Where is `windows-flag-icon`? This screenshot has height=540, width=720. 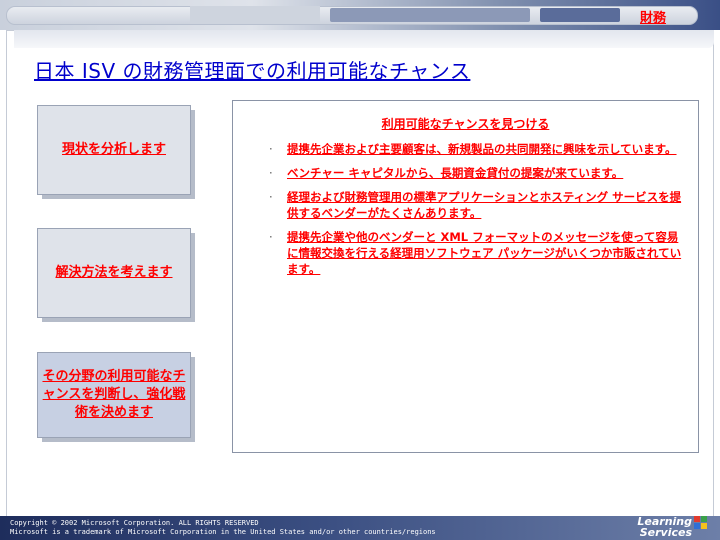 windows-flag-icon is located at coordinates (700, 522).